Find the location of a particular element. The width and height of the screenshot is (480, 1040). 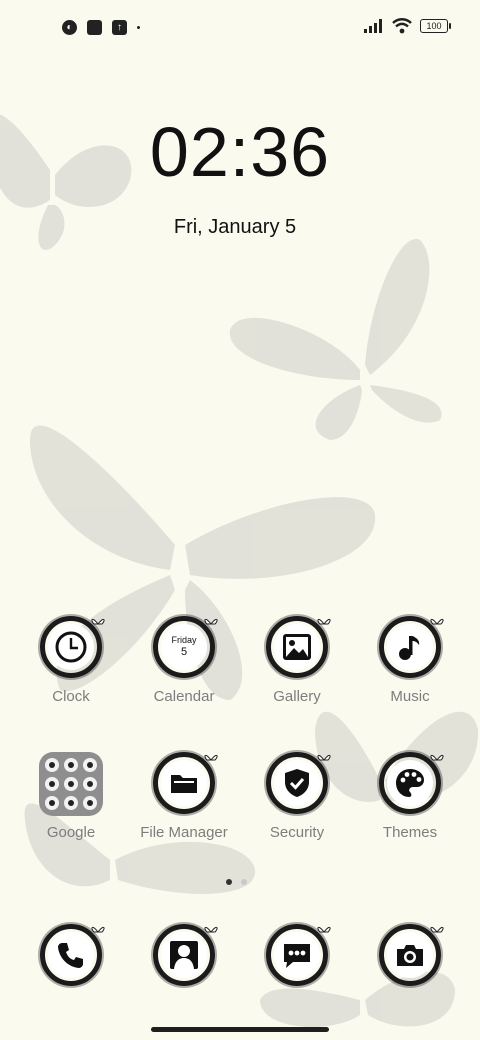

app-label: Calendar is located at coordinates (184, 696).